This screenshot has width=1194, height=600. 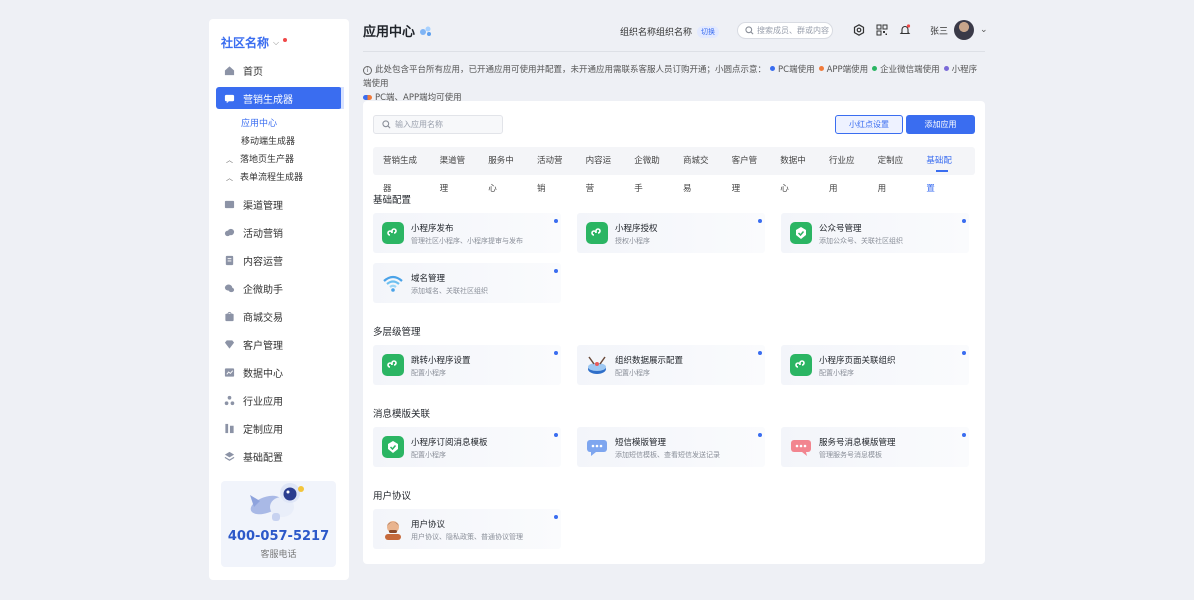 I want to click on app-card-desc: 添加公众号、关联社区组织, so click(x=861, y=241).